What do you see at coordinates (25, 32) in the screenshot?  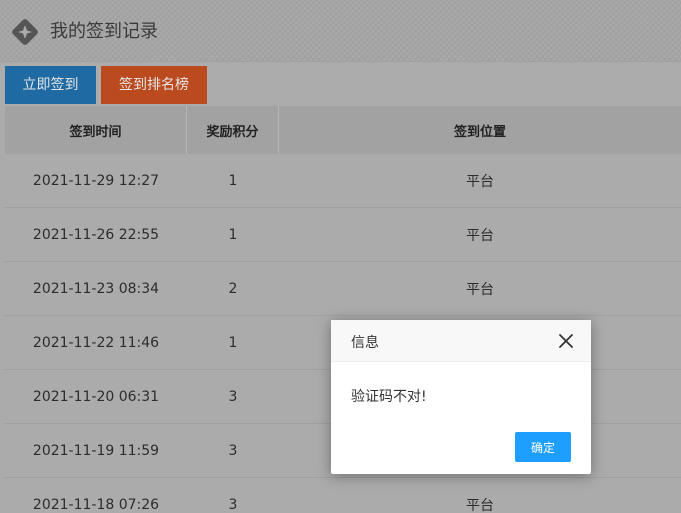 I see `diamond-star-icon` at bounding box center [25, 32].